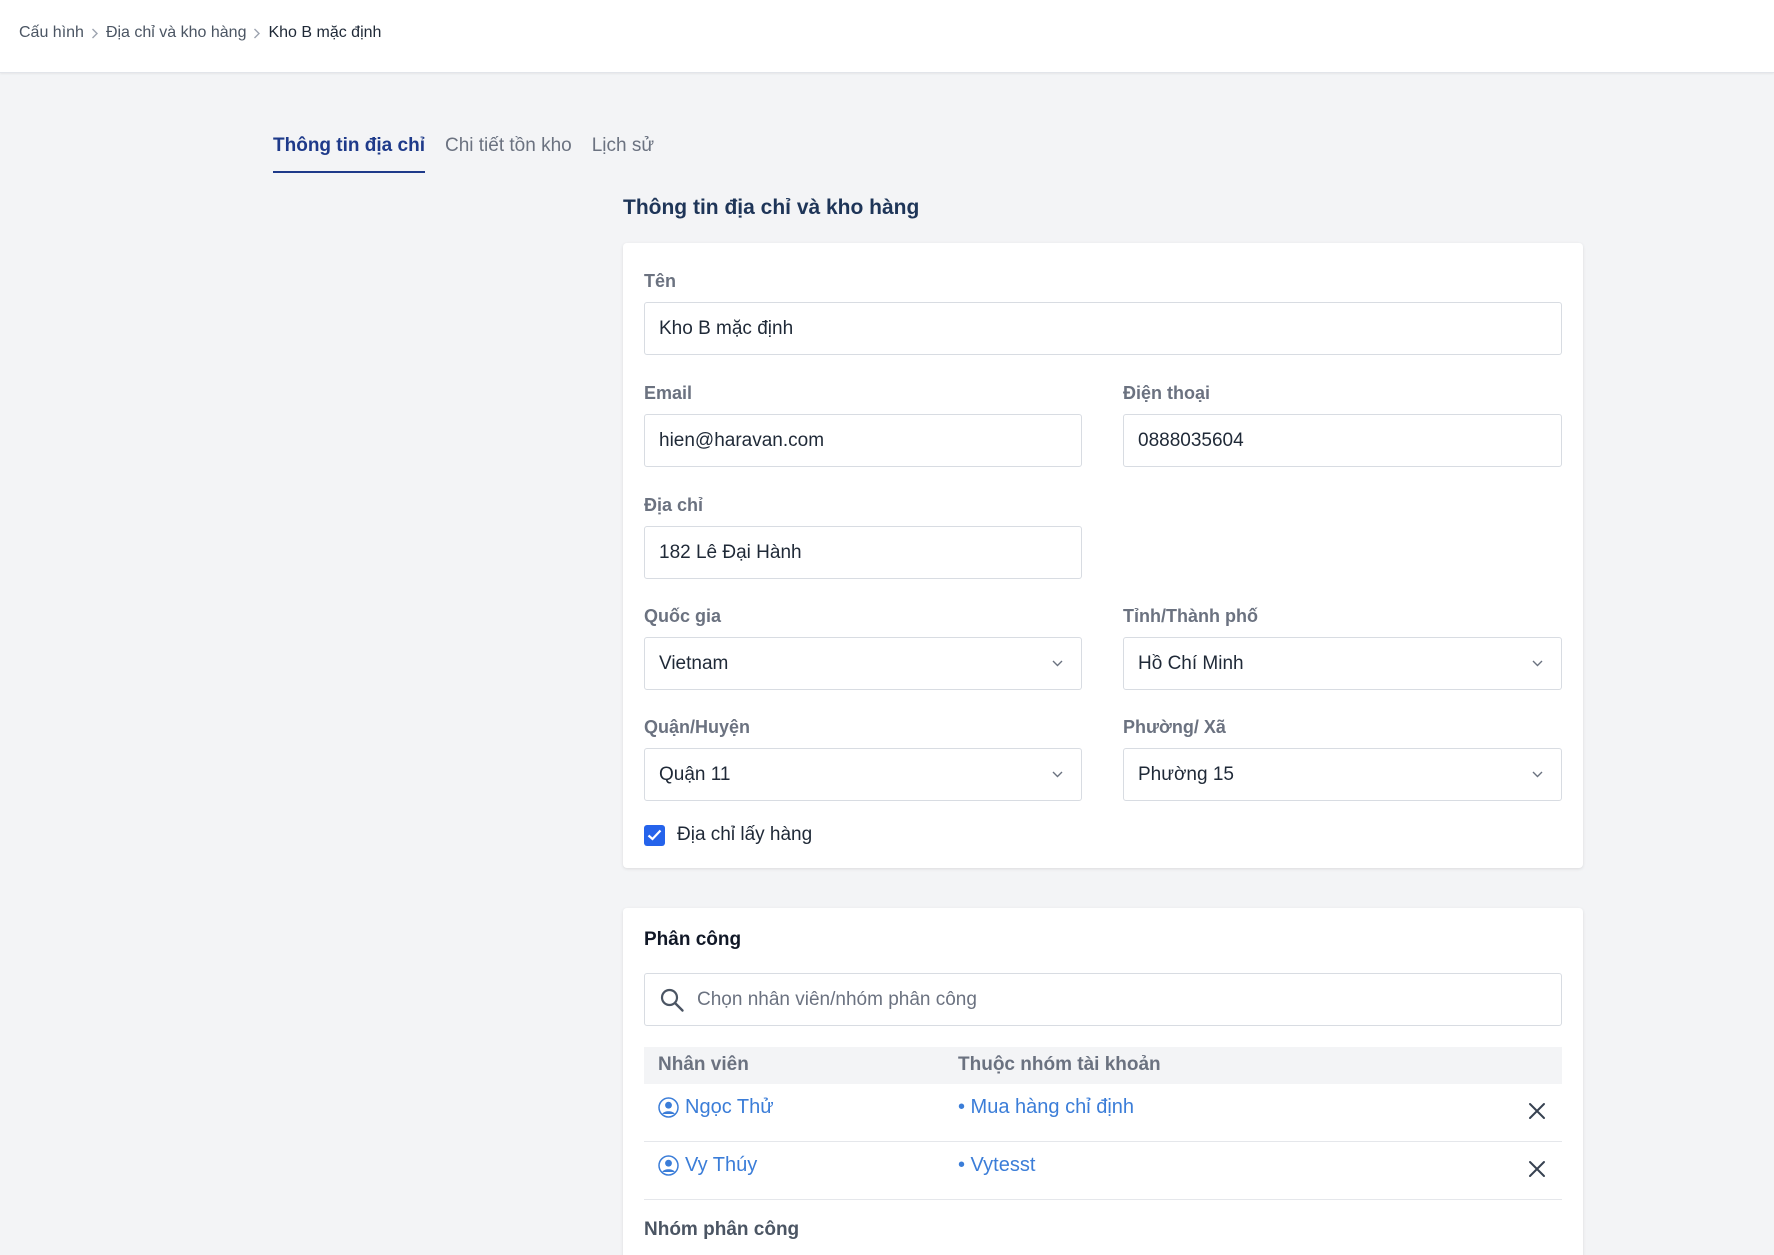 This screenshot has width=1774, height=1255. Describe the element at coordinates (176, 33) in the screenshot. I see `breadcrumb-locations: Địa chỉ và kho hàng` at that location.